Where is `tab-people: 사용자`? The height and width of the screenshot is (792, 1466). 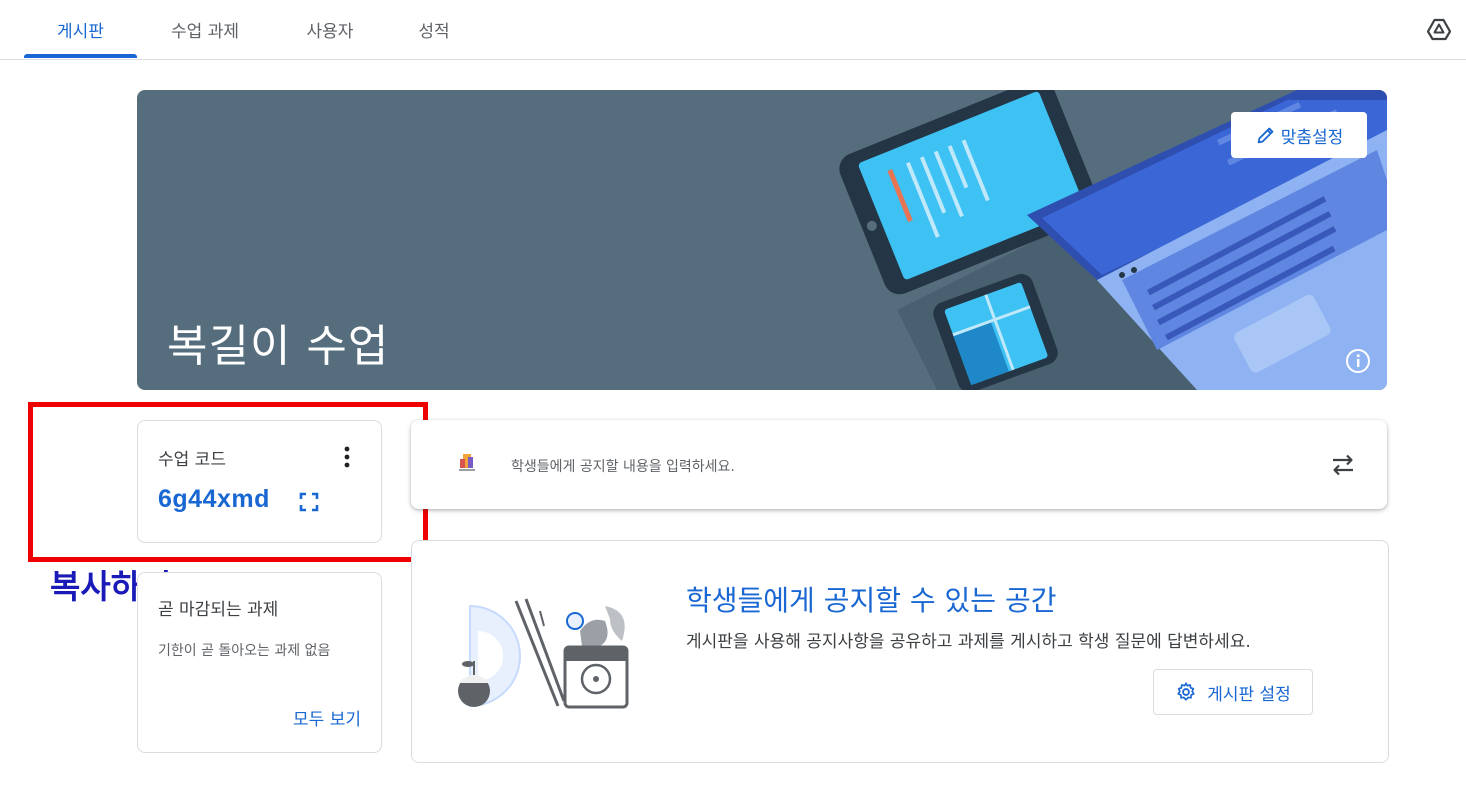
tab-people: 사용자 is located at coordinates (330, 29).